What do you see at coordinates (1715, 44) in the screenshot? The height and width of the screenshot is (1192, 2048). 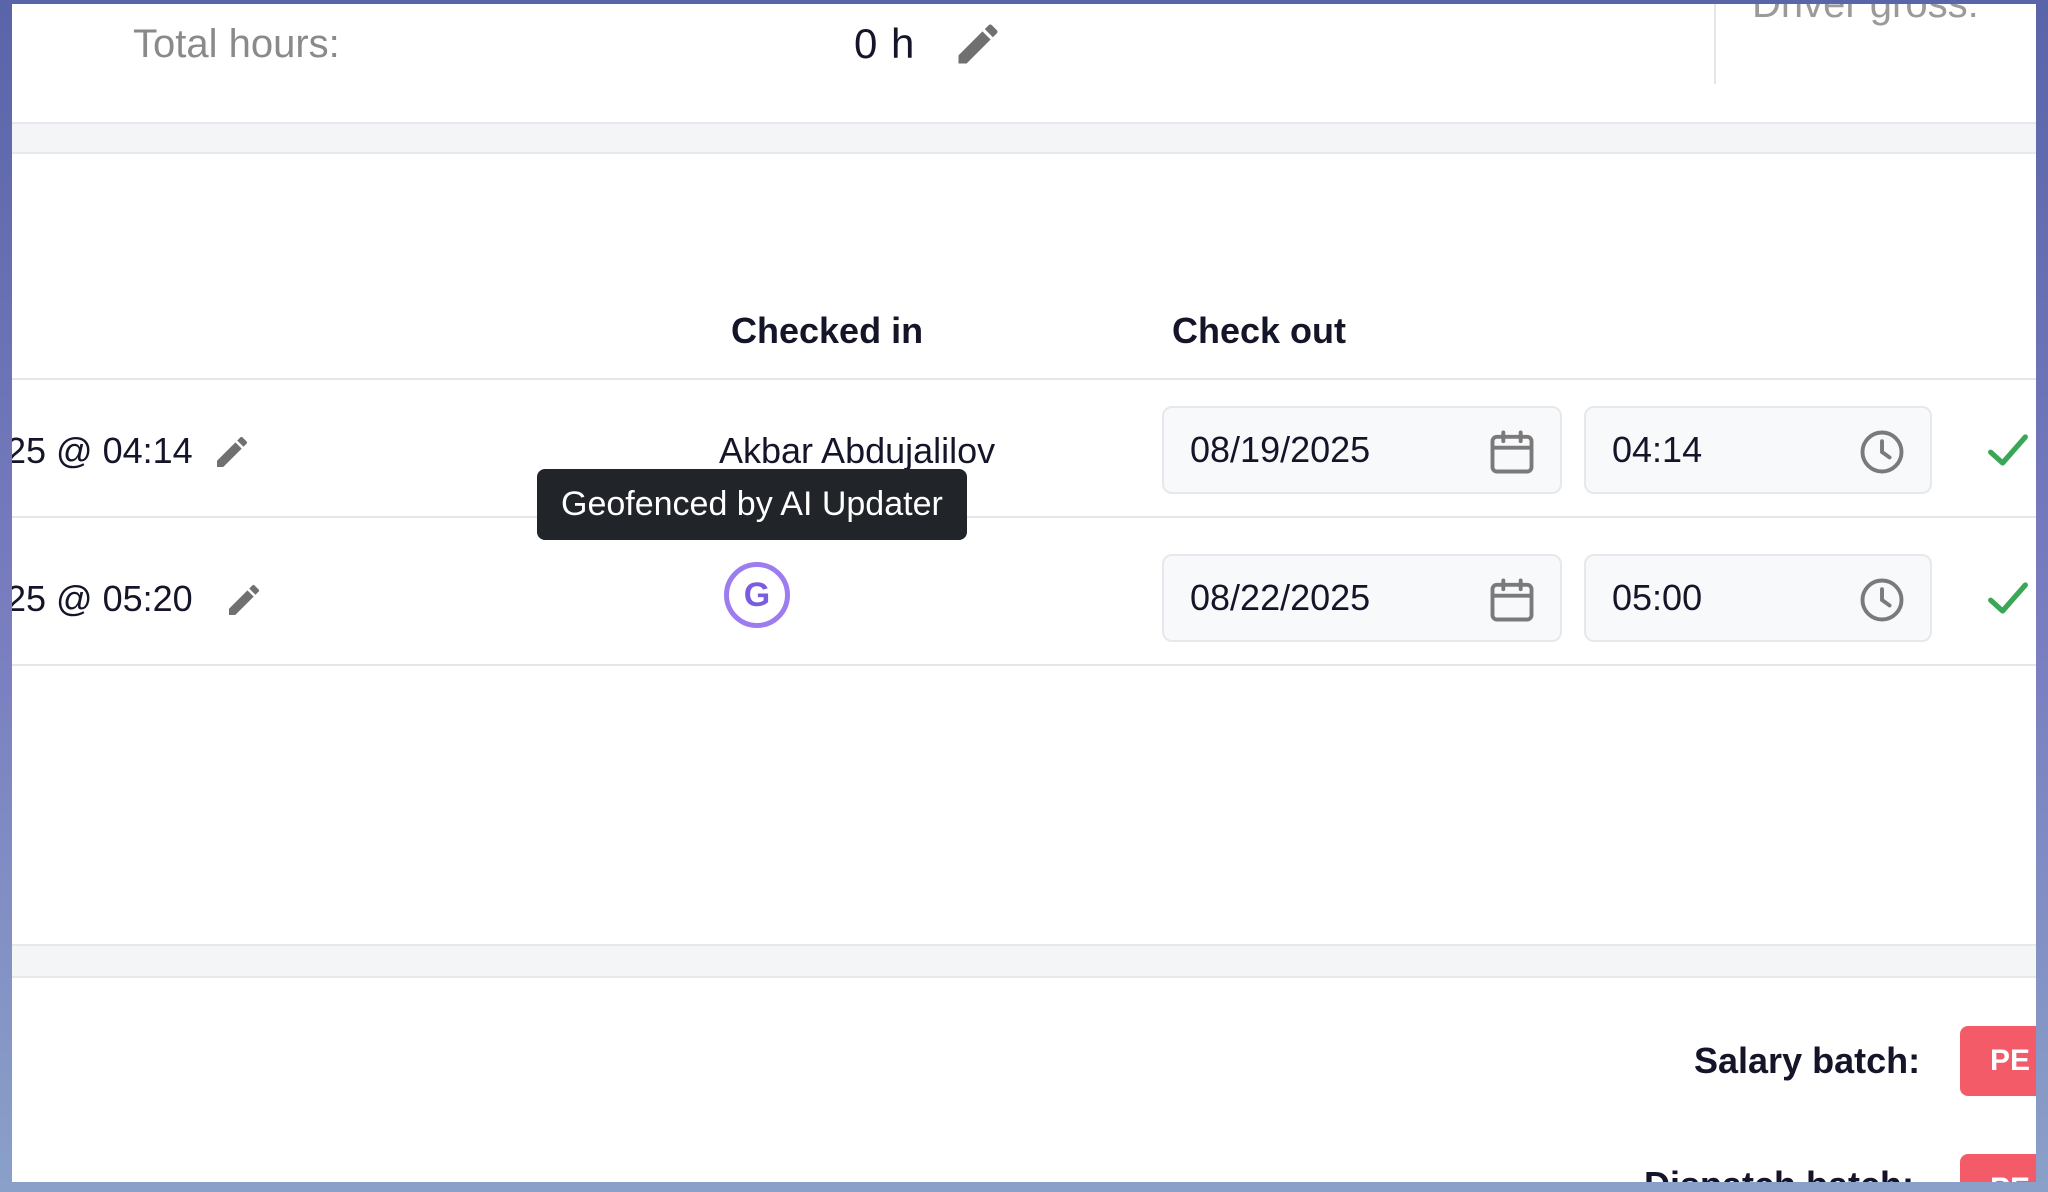 I see `divider` at bounding box center [1715, 44].